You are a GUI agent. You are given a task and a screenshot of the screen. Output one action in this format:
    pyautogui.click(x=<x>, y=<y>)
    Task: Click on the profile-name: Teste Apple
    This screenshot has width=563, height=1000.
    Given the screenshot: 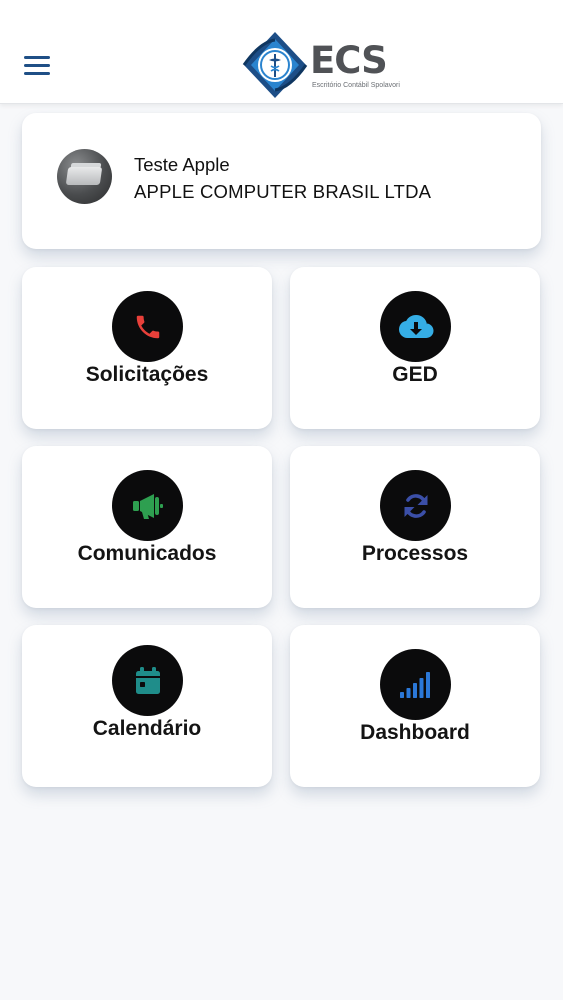 What is the action you would take?
    pyautogui.click(x=182, y=164)
    